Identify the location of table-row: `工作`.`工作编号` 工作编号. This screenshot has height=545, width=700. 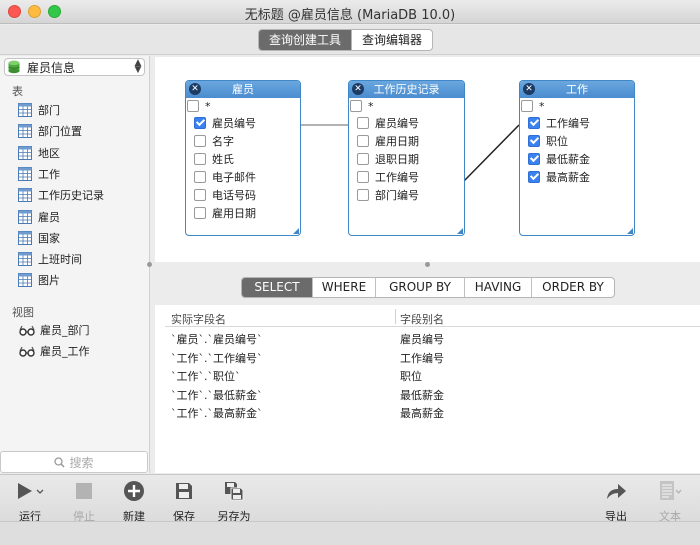
(432, 357).